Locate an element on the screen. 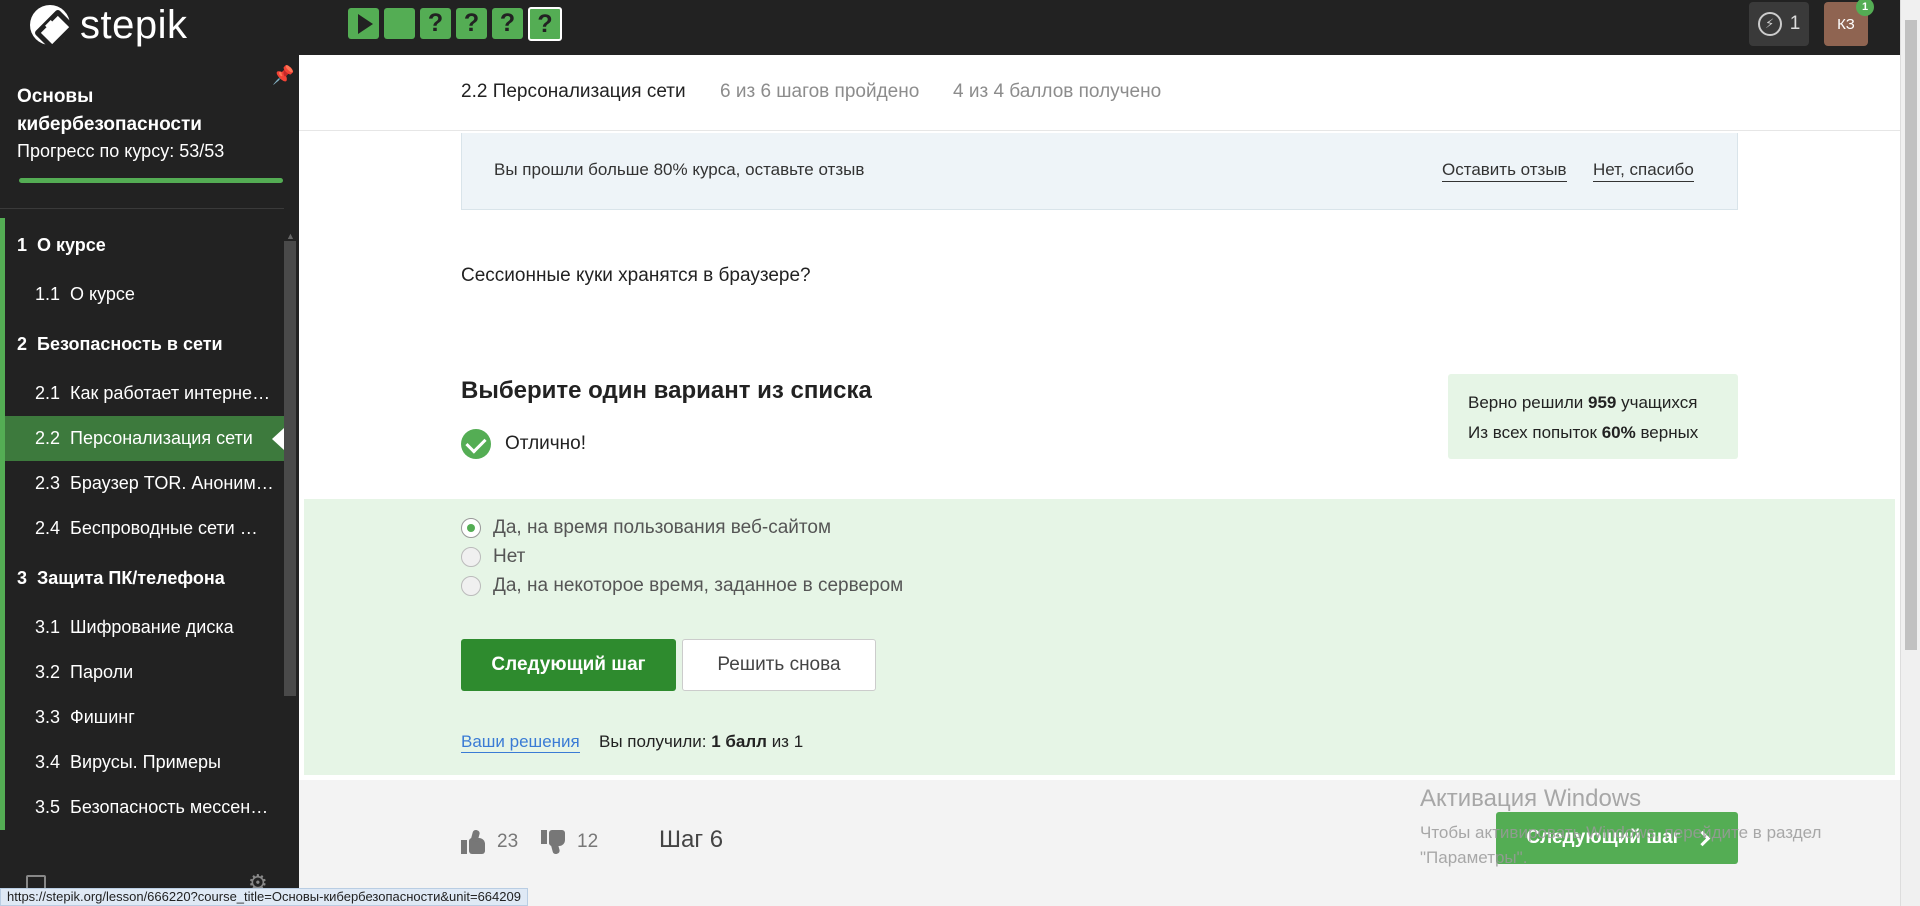  stats-percent-prefix: Из всех попыток is located at coordinates (1532, 432).